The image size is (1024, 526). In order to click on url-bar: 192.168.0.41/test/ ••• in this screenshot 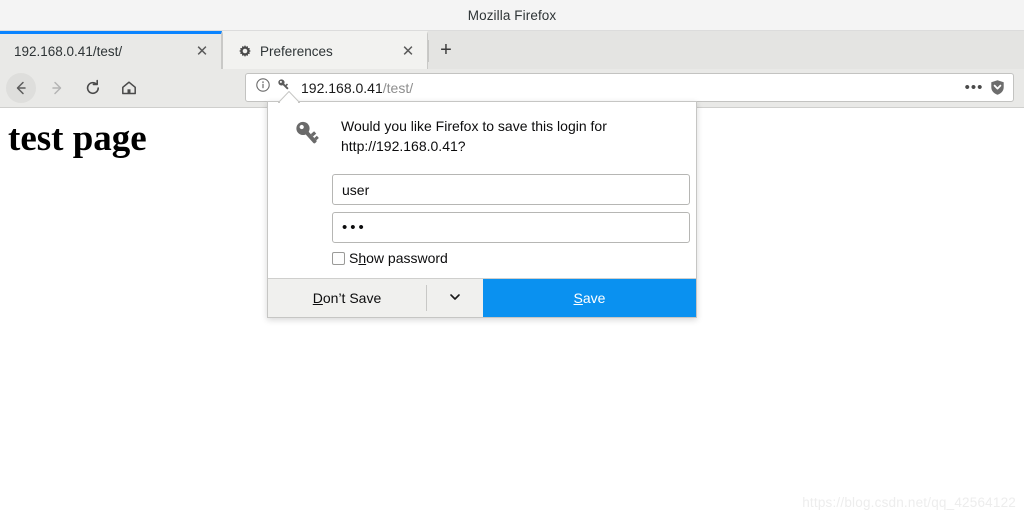, I will do `click(629, 87)`.